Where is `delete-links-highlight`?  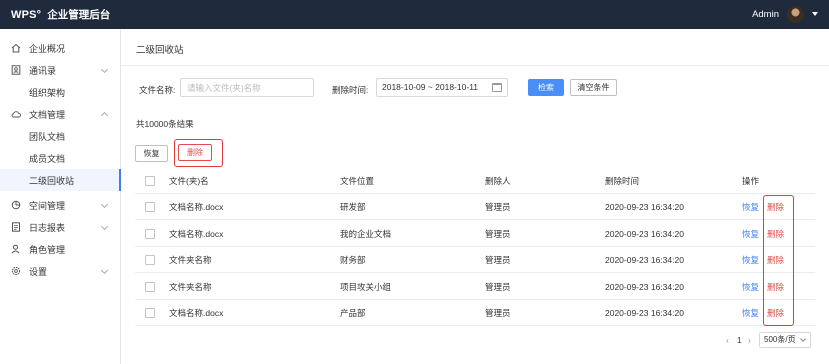 delete-links-highlight is located at coordinates (778, 260).